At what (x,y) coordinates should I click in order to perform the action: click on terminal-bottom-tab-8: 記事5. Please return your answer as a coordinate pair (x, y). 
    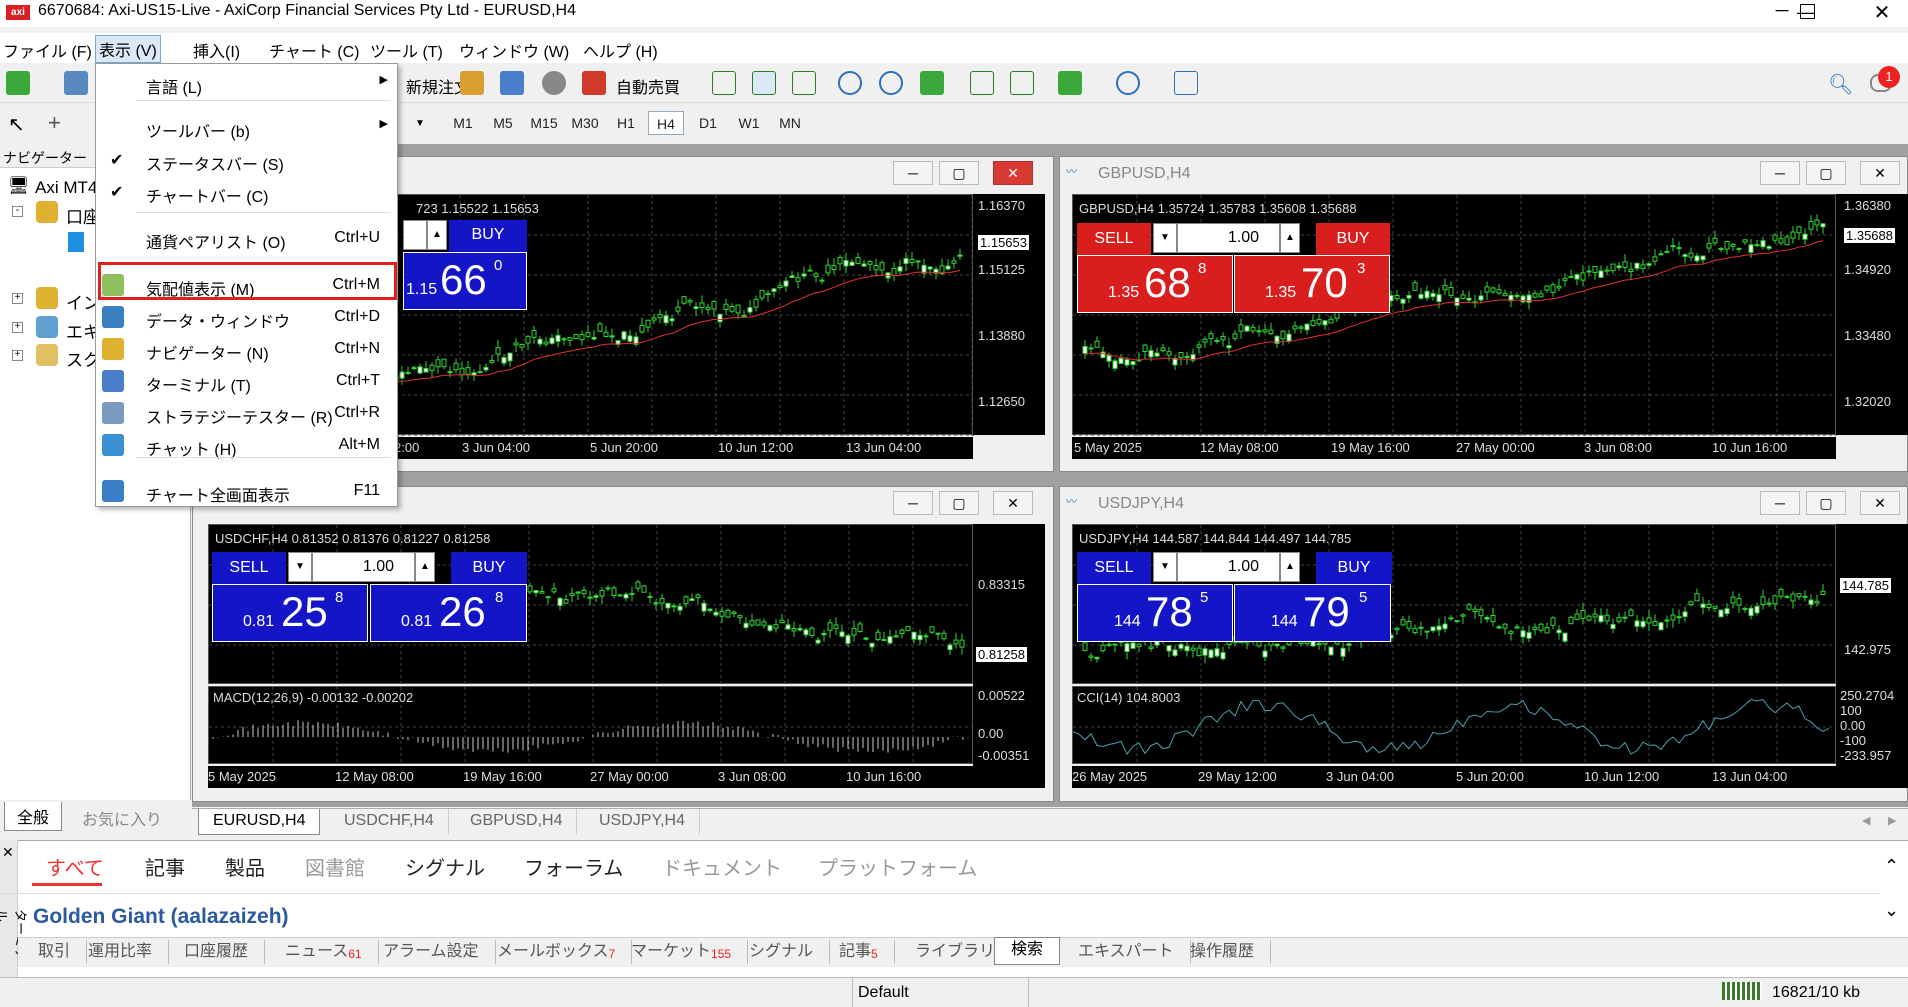
    Looking at the image, I should click on (859, 952).